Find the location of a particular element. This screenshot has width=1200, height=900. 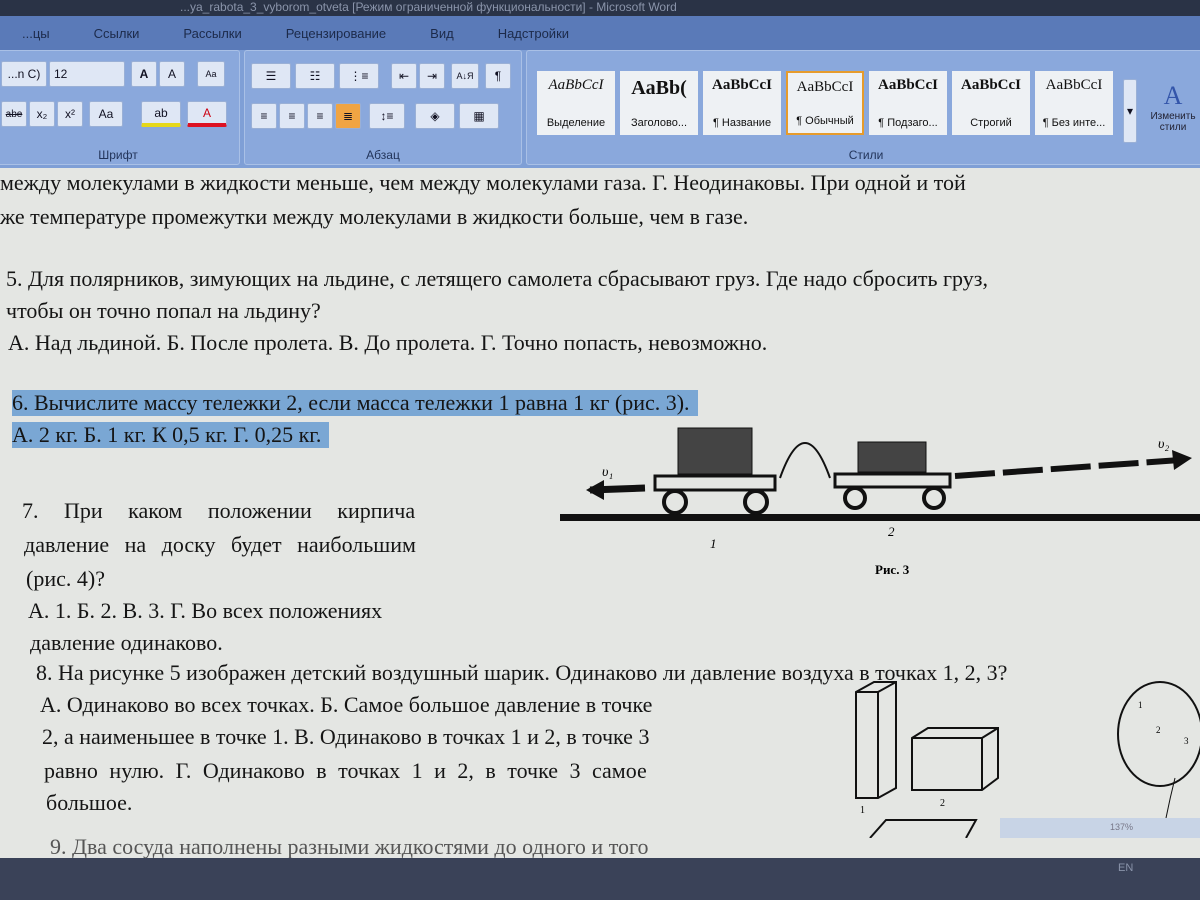

bullets-icon: ☰ is located at coordinates (271, 76).